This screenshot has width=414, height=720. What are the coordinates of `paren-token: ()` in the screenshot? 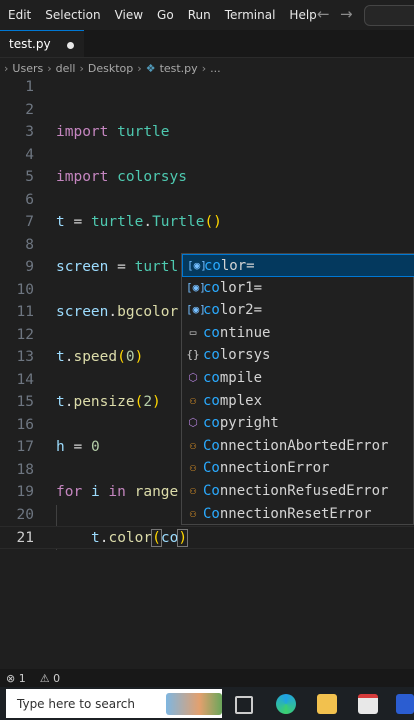 It's located at (213, 222).